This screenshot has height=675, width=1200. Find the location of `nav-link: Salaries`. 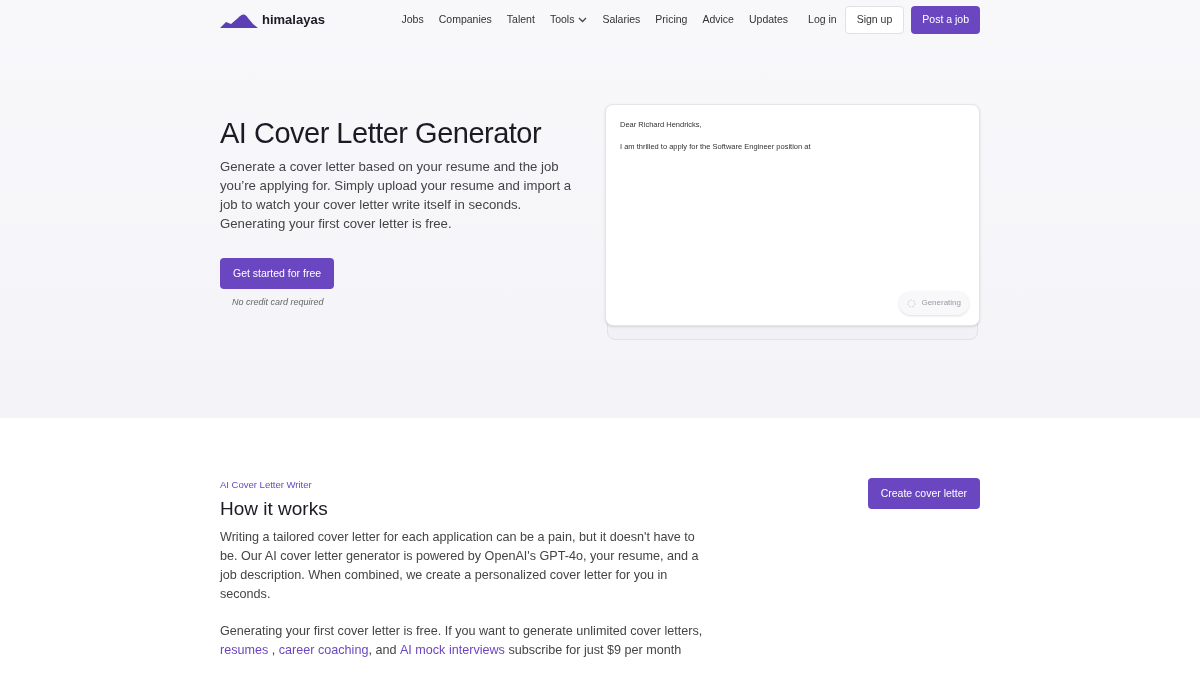

nav-link: Salaries is located at coordinates (621, 20).